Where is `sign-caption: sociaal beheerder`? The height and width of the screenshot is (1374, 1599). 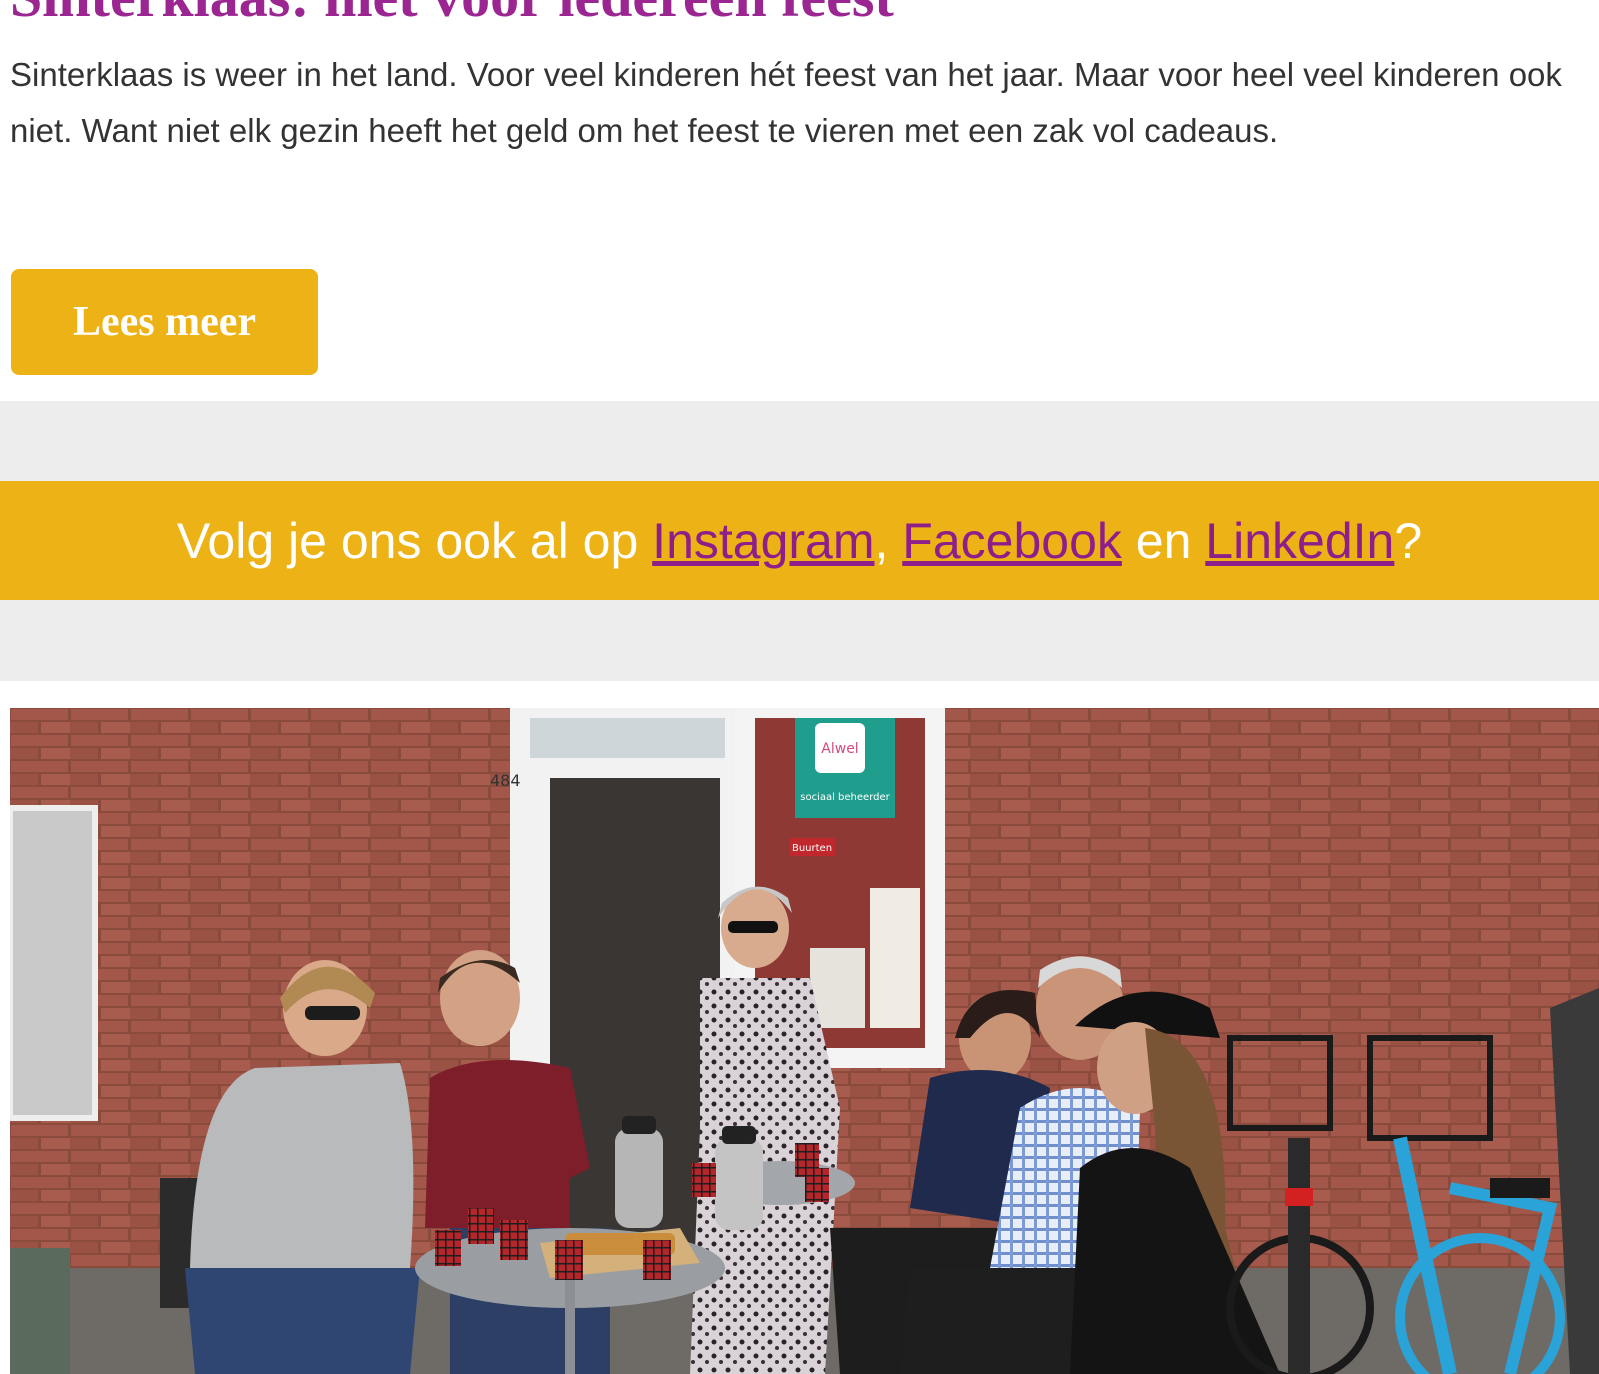
sign-caption: sociaal beheerder is located at coordinates (845, 797).